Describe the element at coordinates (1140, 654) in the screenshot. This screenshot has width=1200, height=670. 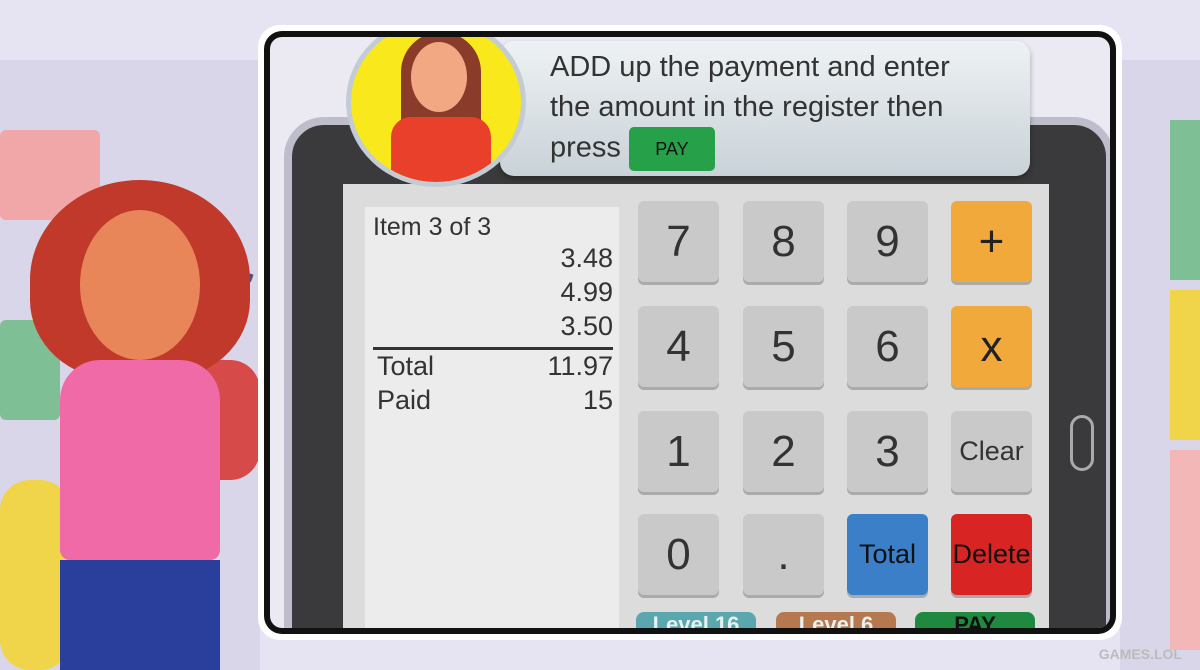
I see `watermark-logo: GAMES.LOL` at that location.